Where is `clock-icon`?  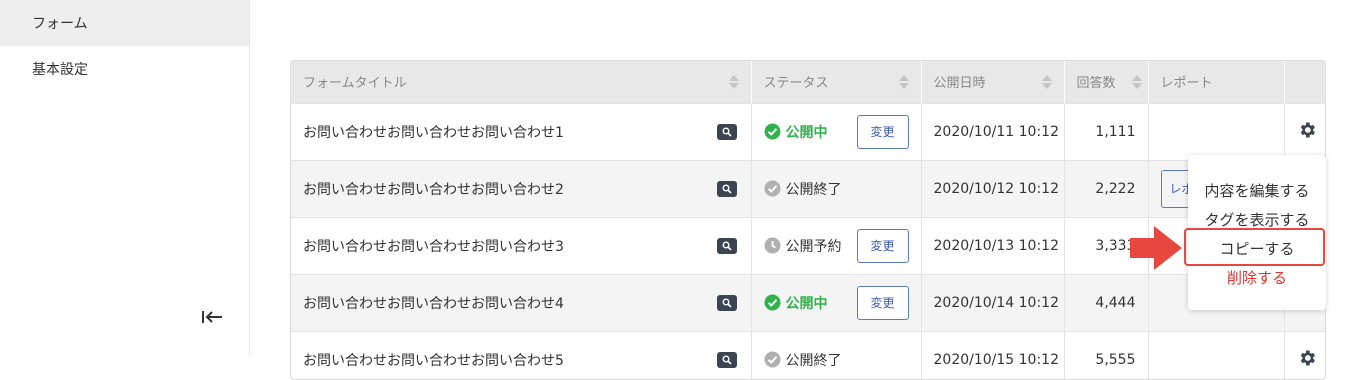
clock-icon is located at coordinates (772, 245).